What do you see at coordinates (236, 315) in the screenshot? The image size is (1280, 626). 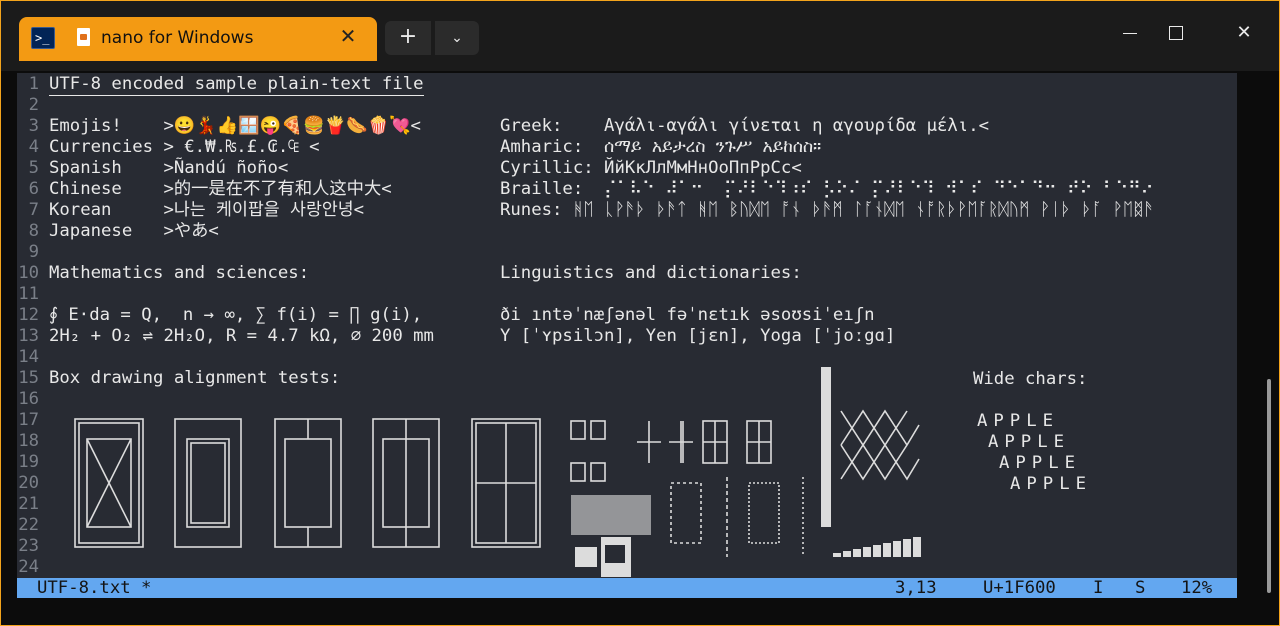 I see `editor-line: ∮ E⋅da = Q, n → ∞, ∑ f(i) = ∏ g(i),` at bounding box center [236, 315].